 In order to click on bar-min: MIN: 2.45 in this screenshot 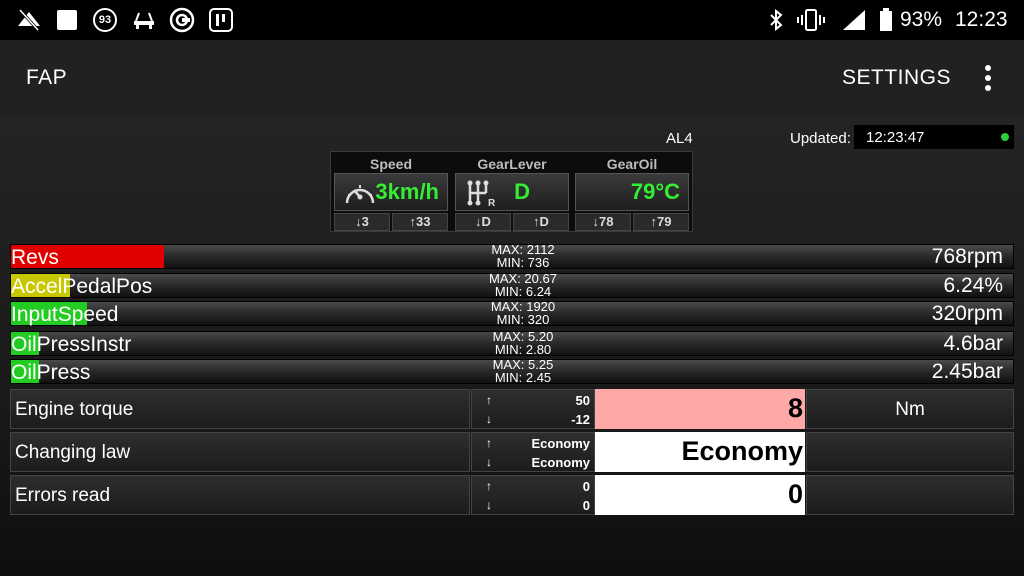, I will do `click(523, 377)`.